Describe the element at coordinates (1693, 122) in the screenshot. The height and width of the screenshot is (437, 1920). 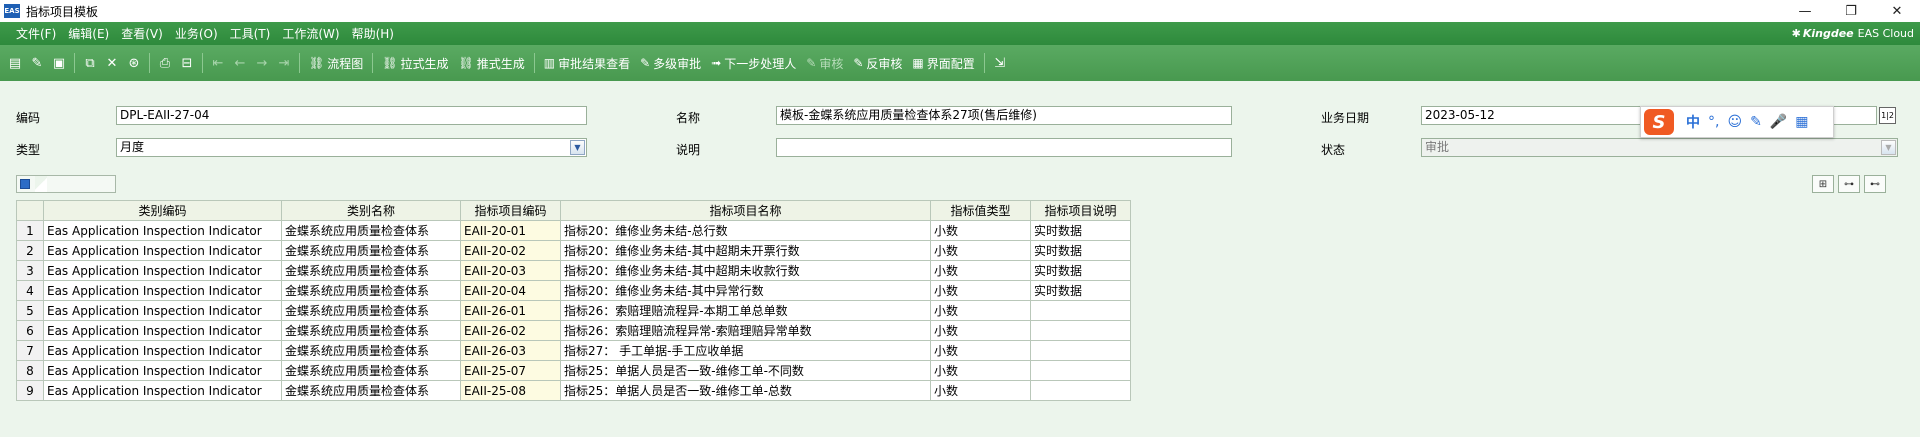
I see `ime-chinese-mode: 中` at that location.